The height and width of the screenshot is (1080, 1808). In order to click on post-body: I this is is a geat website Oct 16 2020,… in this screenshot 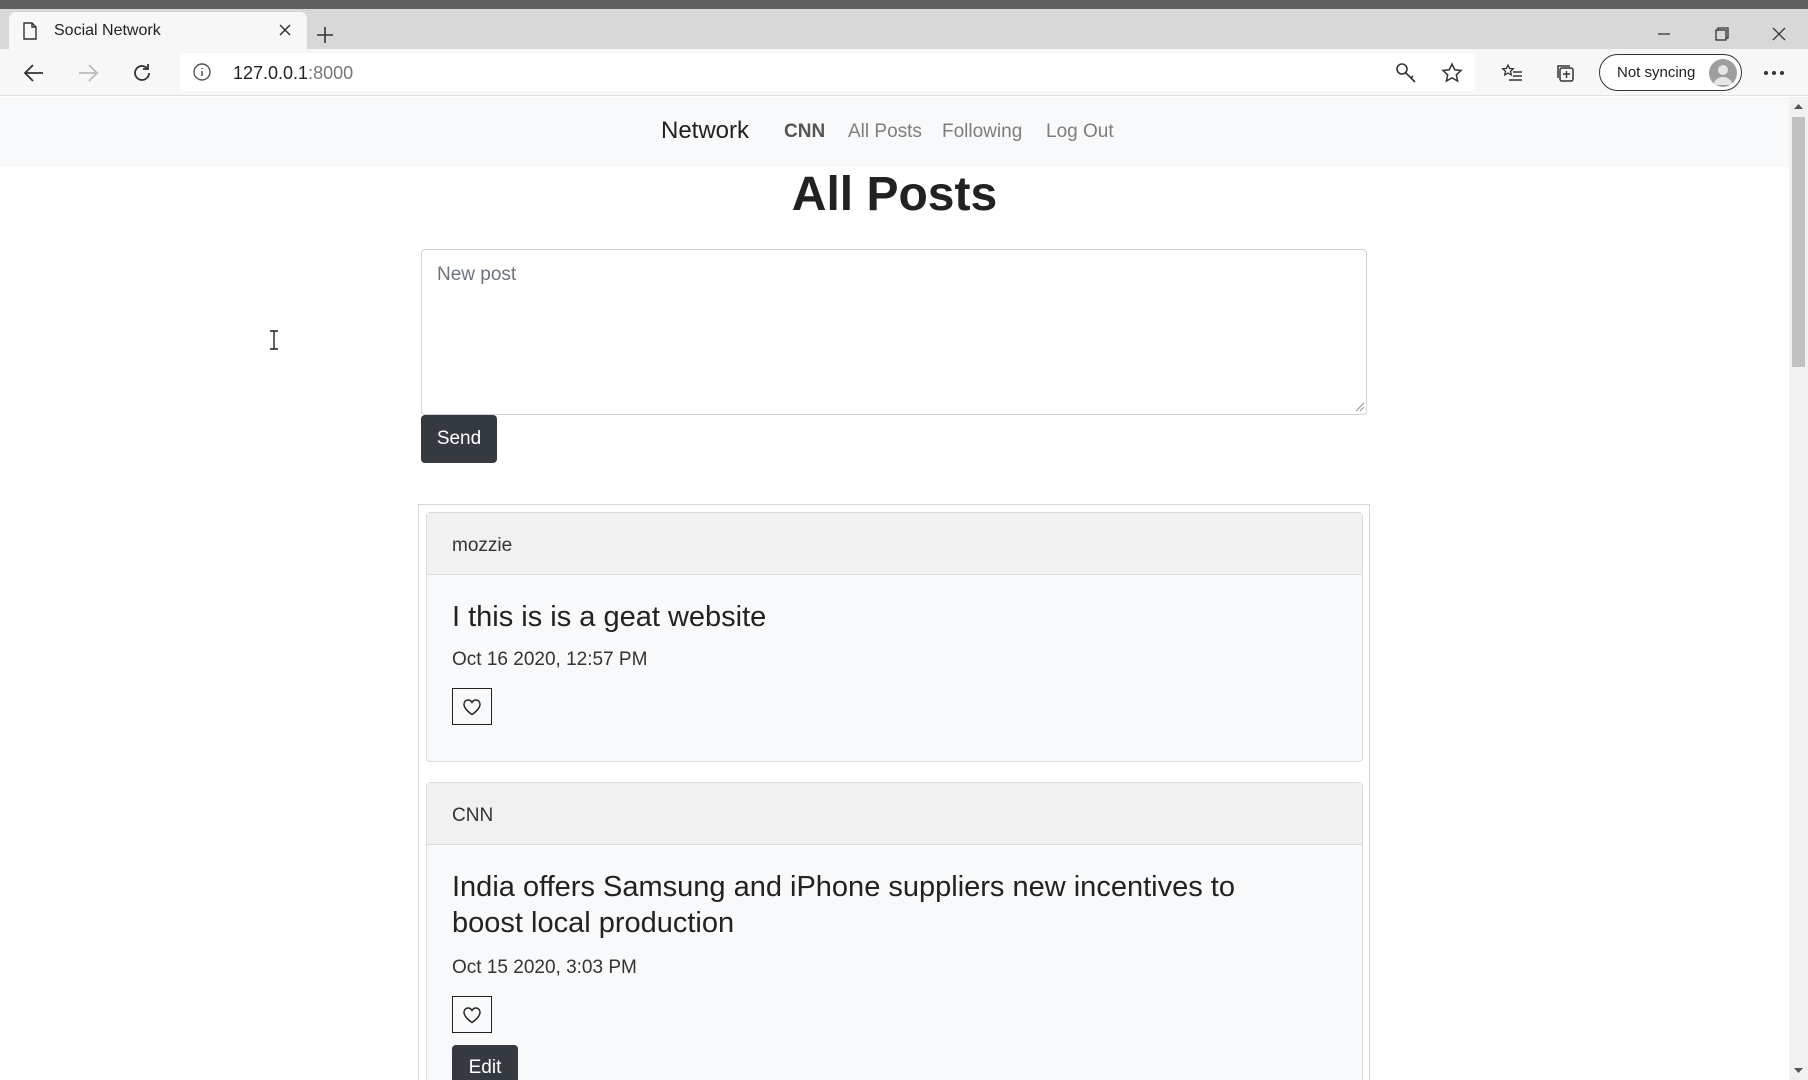, I will do `click(894, 650)`.